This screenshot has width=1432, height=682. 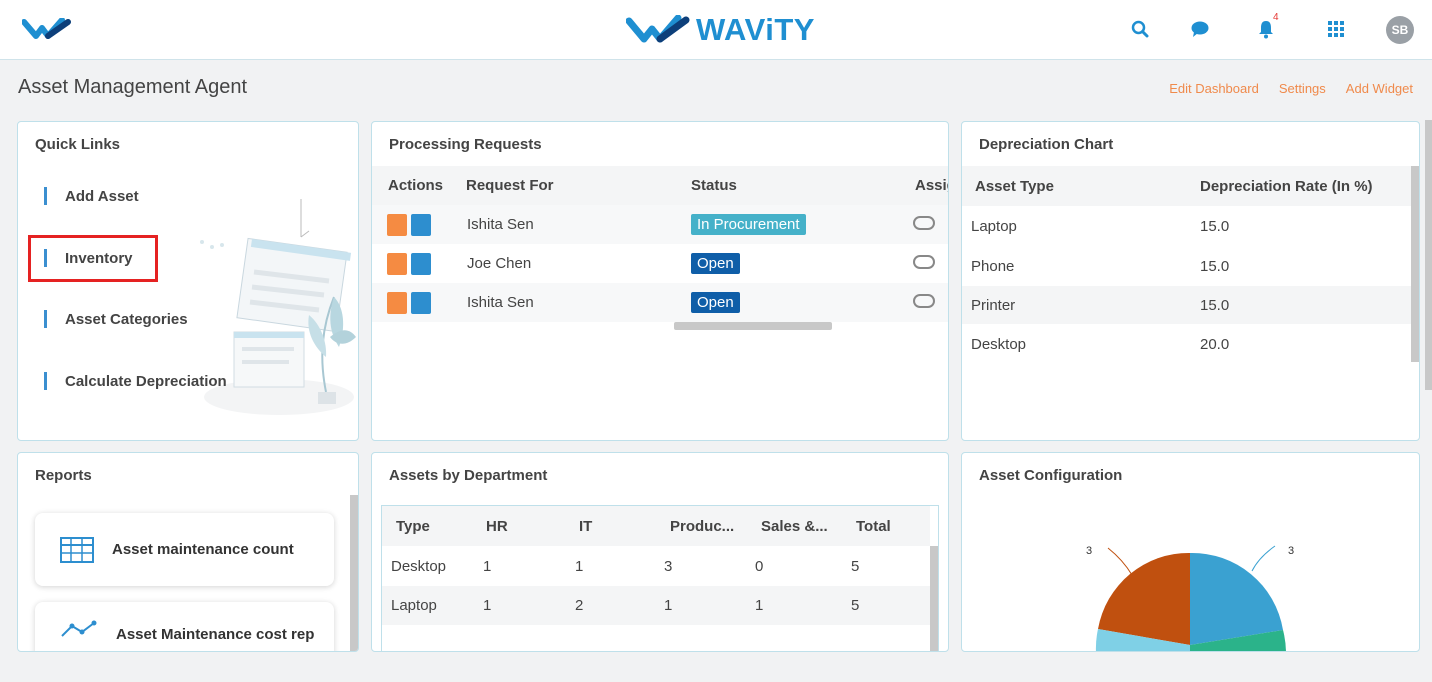 What do you see at coordinates (487, 566) in the screenshot?
I see `hr-cell: 1` at bounding box center [487, 566].